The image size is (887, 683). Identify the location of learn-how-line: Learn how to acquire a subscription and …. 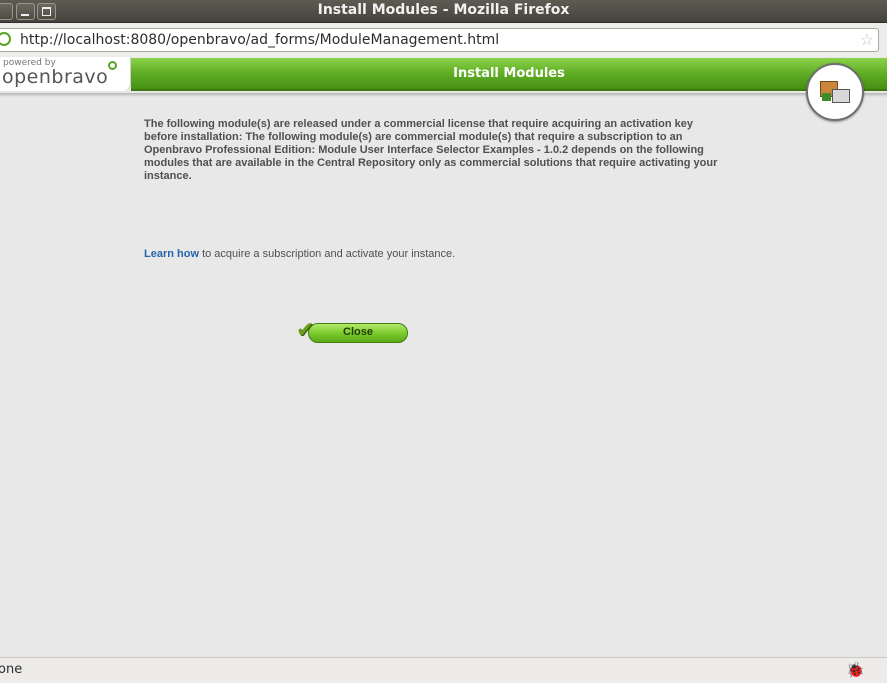
(299, 254).